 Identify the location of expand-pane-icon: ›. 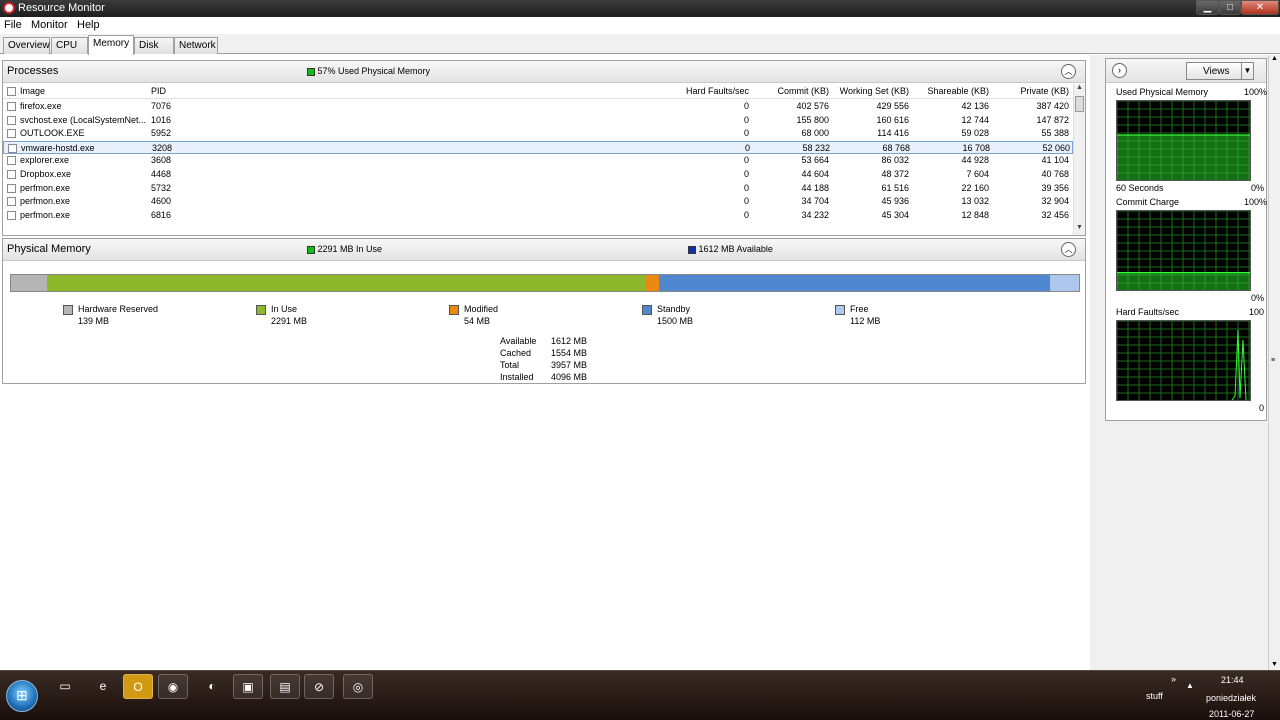
(1119, 70).